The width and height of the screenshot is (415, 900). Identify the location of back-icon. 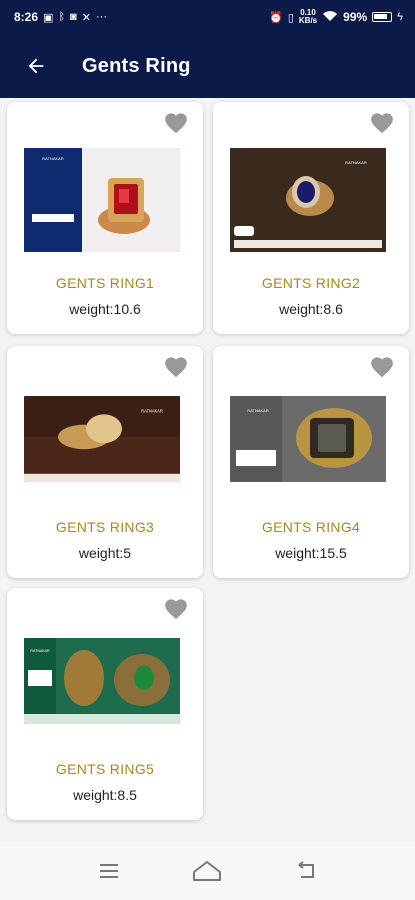
(306, 869).